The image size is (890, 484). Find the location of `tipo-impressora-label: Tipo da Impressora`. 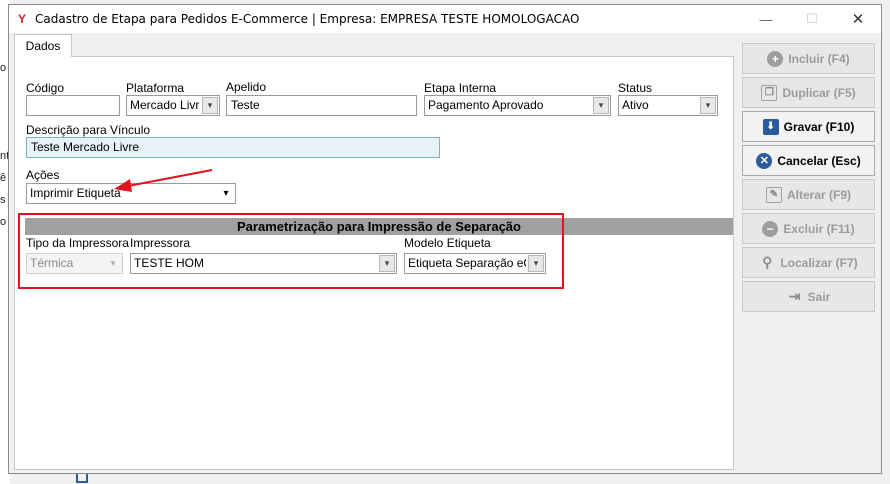

tipo-impressora-label: Tipo da Impressora is located at coordinates (77, 243).